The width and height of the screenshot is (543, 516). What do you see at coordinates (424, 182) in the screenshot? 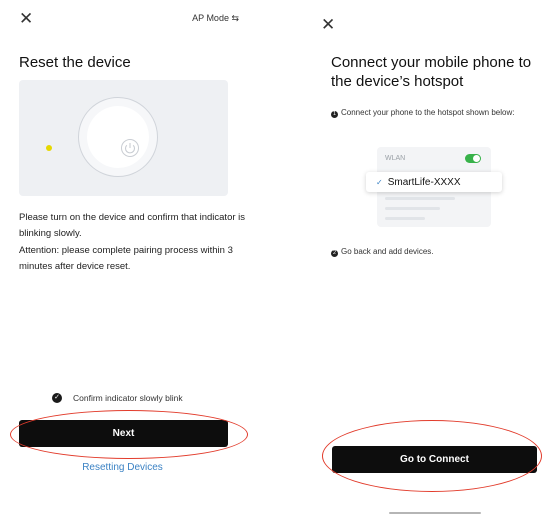
I see `ssid-name: SmartLife-XXXX` at bounding box center [424, 182].